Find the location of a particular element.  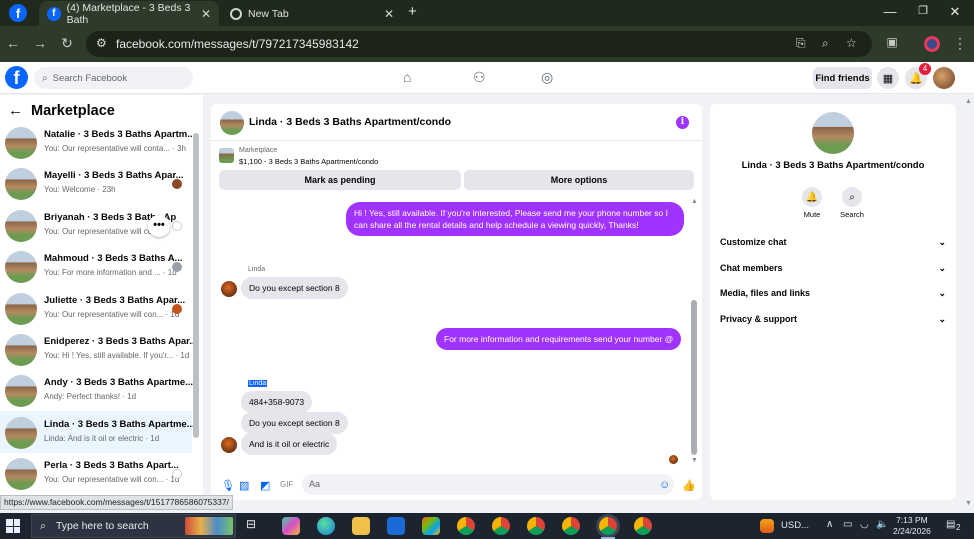

back-arrow-icon: ← is located at coordinates (15, 110).